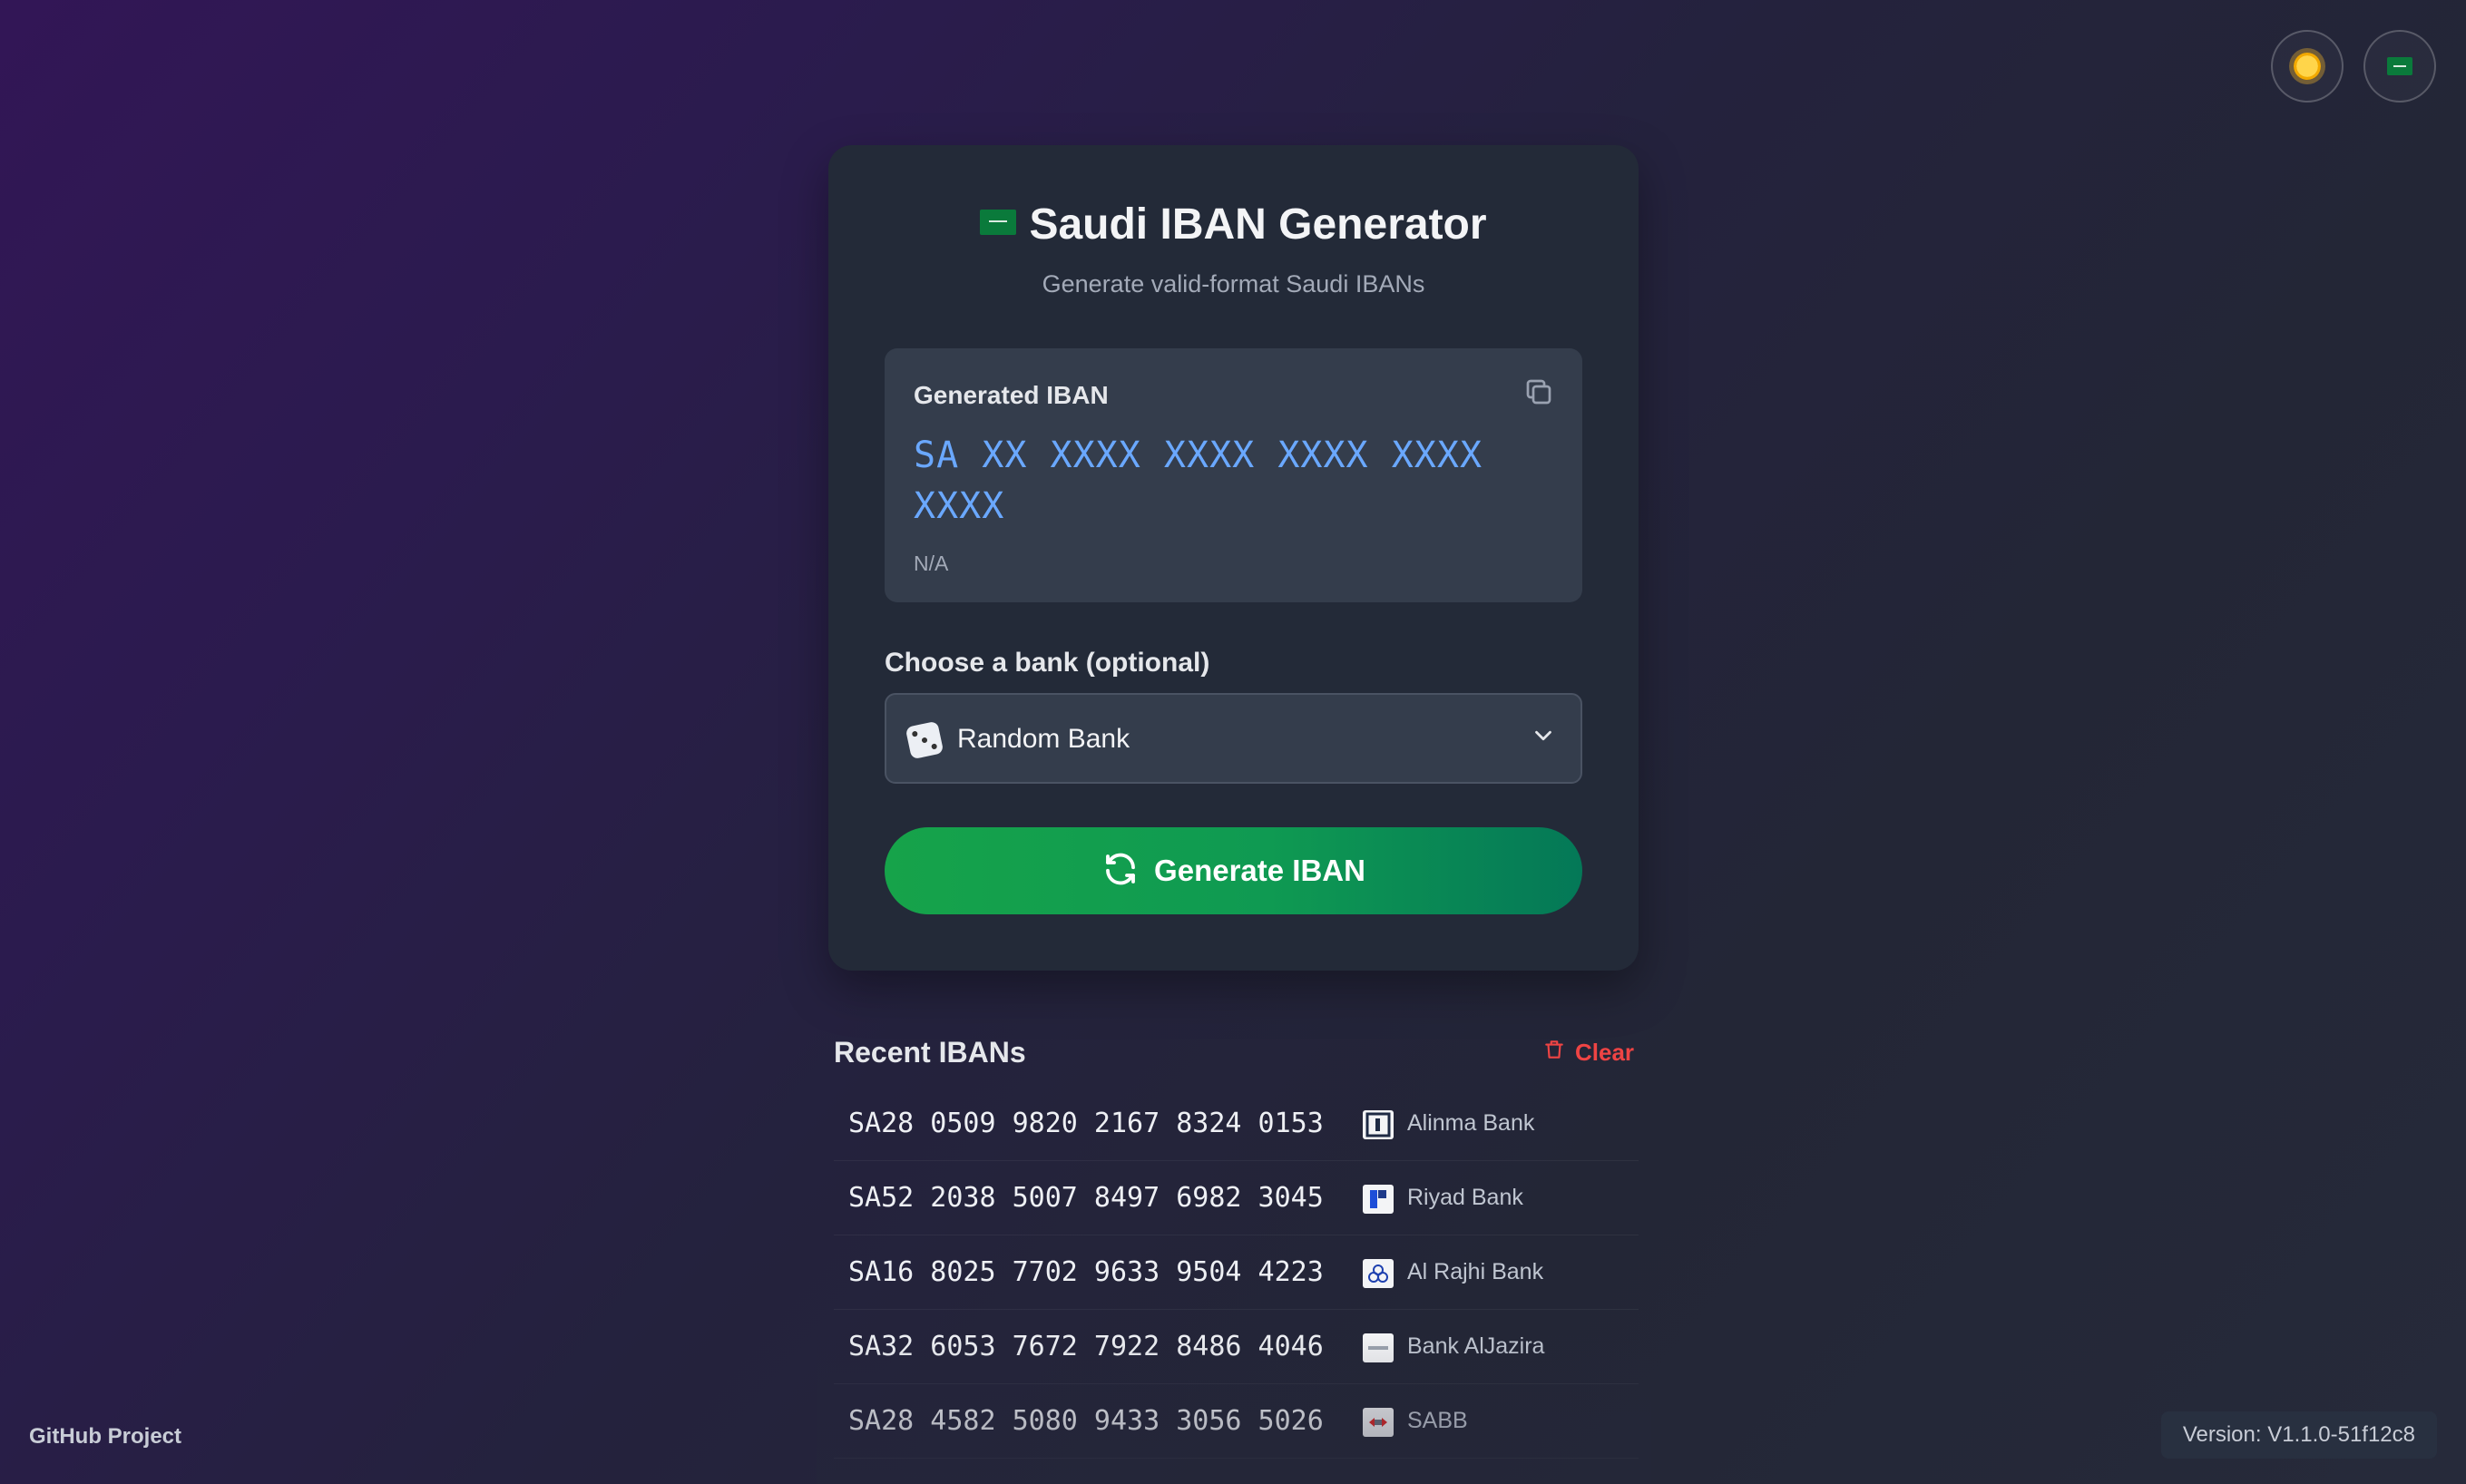 This screenshot has height=1484, width=2466. Describe the element at coordinates (1086, 1123) in the screenshot. I see `recent-iban-value: SA28 0509 9820 2167 8324 0153` at that location.